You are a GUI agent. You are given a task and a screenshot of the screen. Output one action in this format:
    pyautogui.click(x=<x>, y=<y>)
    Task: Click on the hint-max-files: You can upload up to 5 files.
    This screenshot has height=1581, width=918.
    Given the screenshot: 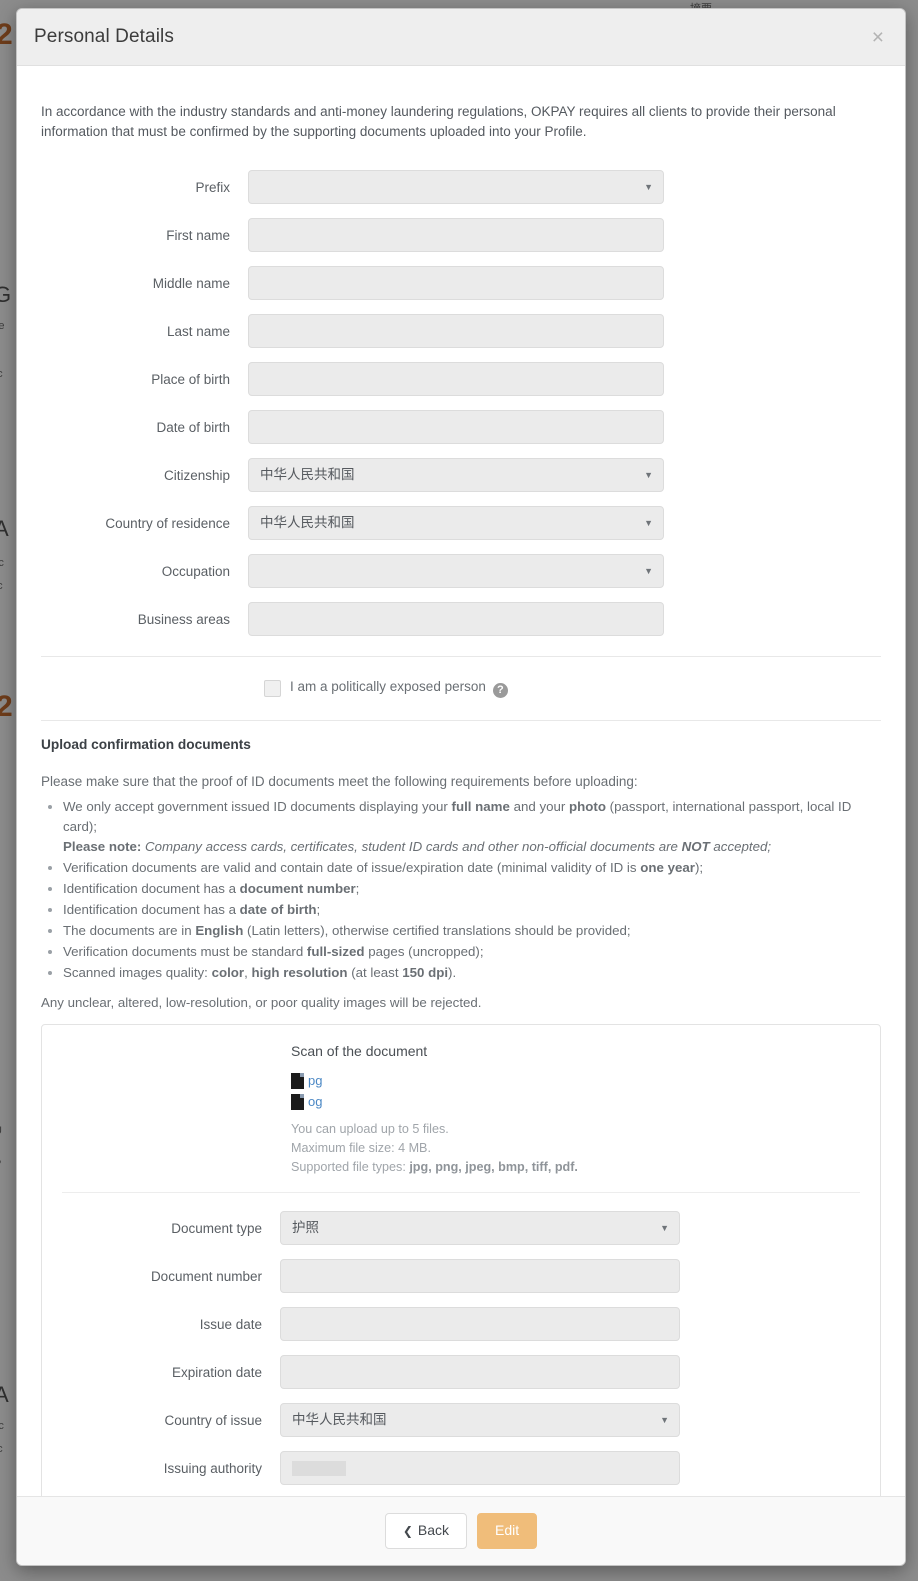 What is the action you would take?
    pyautogui.click(x=370, y=1129)
    